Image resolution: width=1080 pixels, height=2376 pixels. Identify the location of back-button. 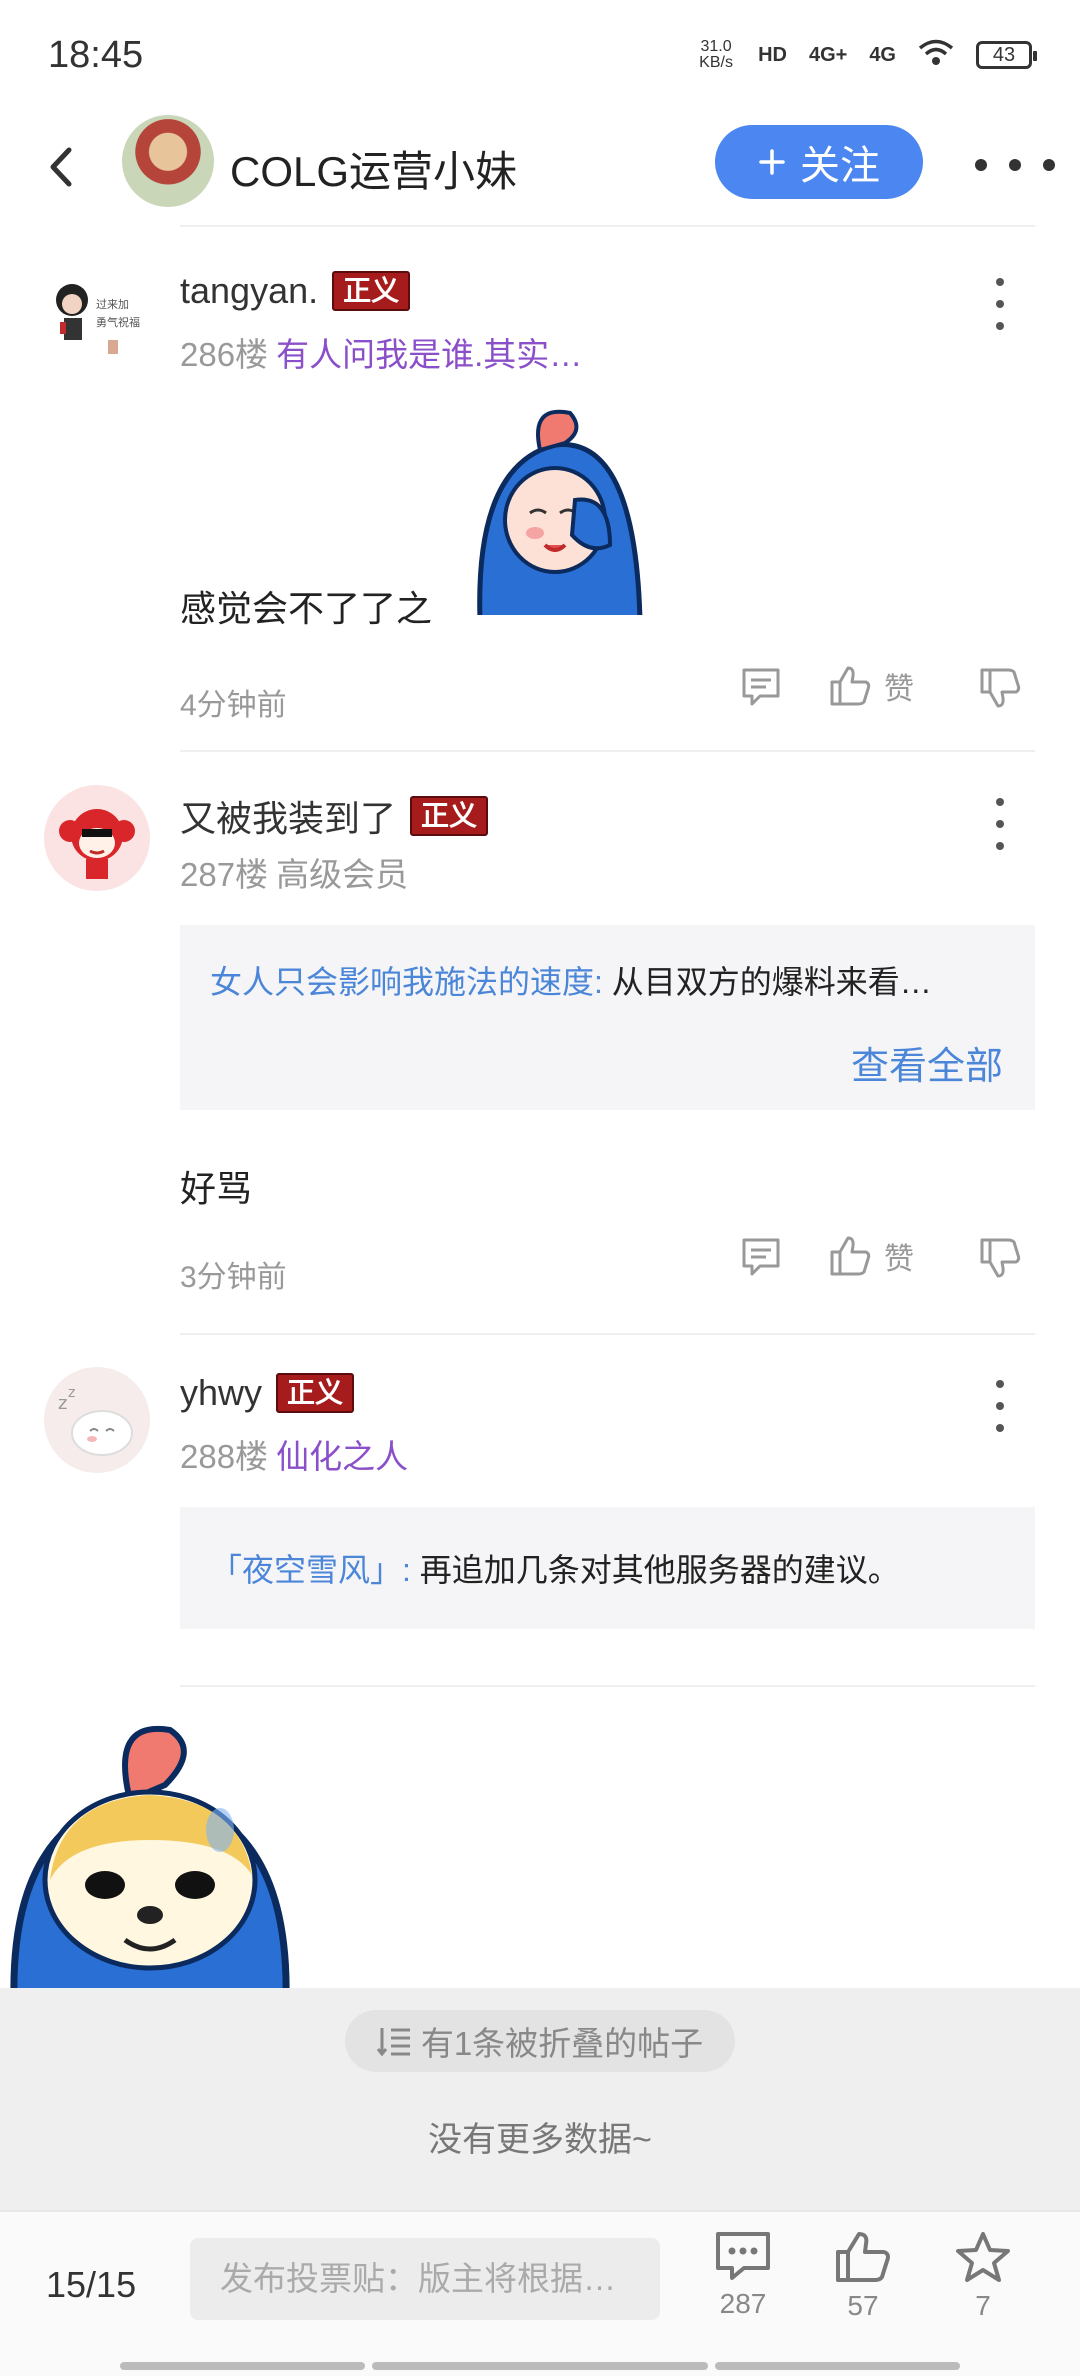
(60, 167).